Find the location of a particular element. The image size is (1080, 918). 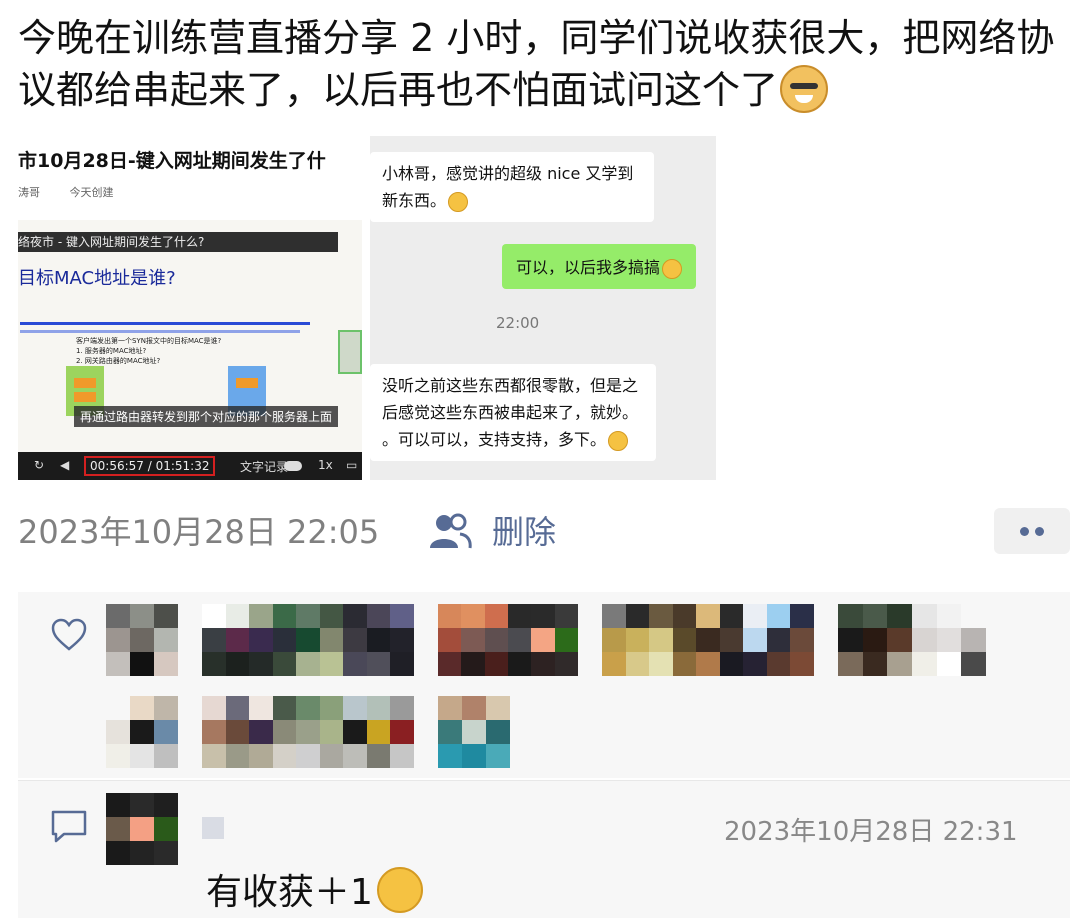

fullscreen-icon: ▭ is located at coordinates (351, 465).